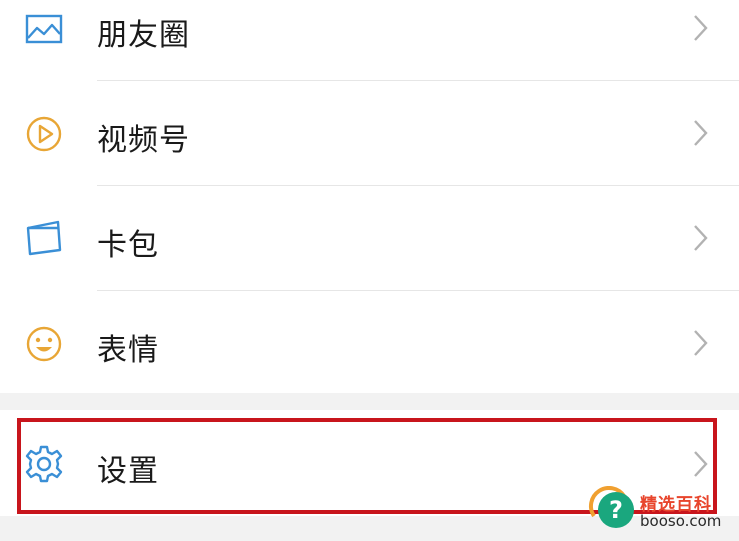 The width and height of the screenshot is (739, 541). What do you see at coordinates (616, 510) in the screenshot?
I see `question-badge-icon: ?` at bounding box center [616, 510].